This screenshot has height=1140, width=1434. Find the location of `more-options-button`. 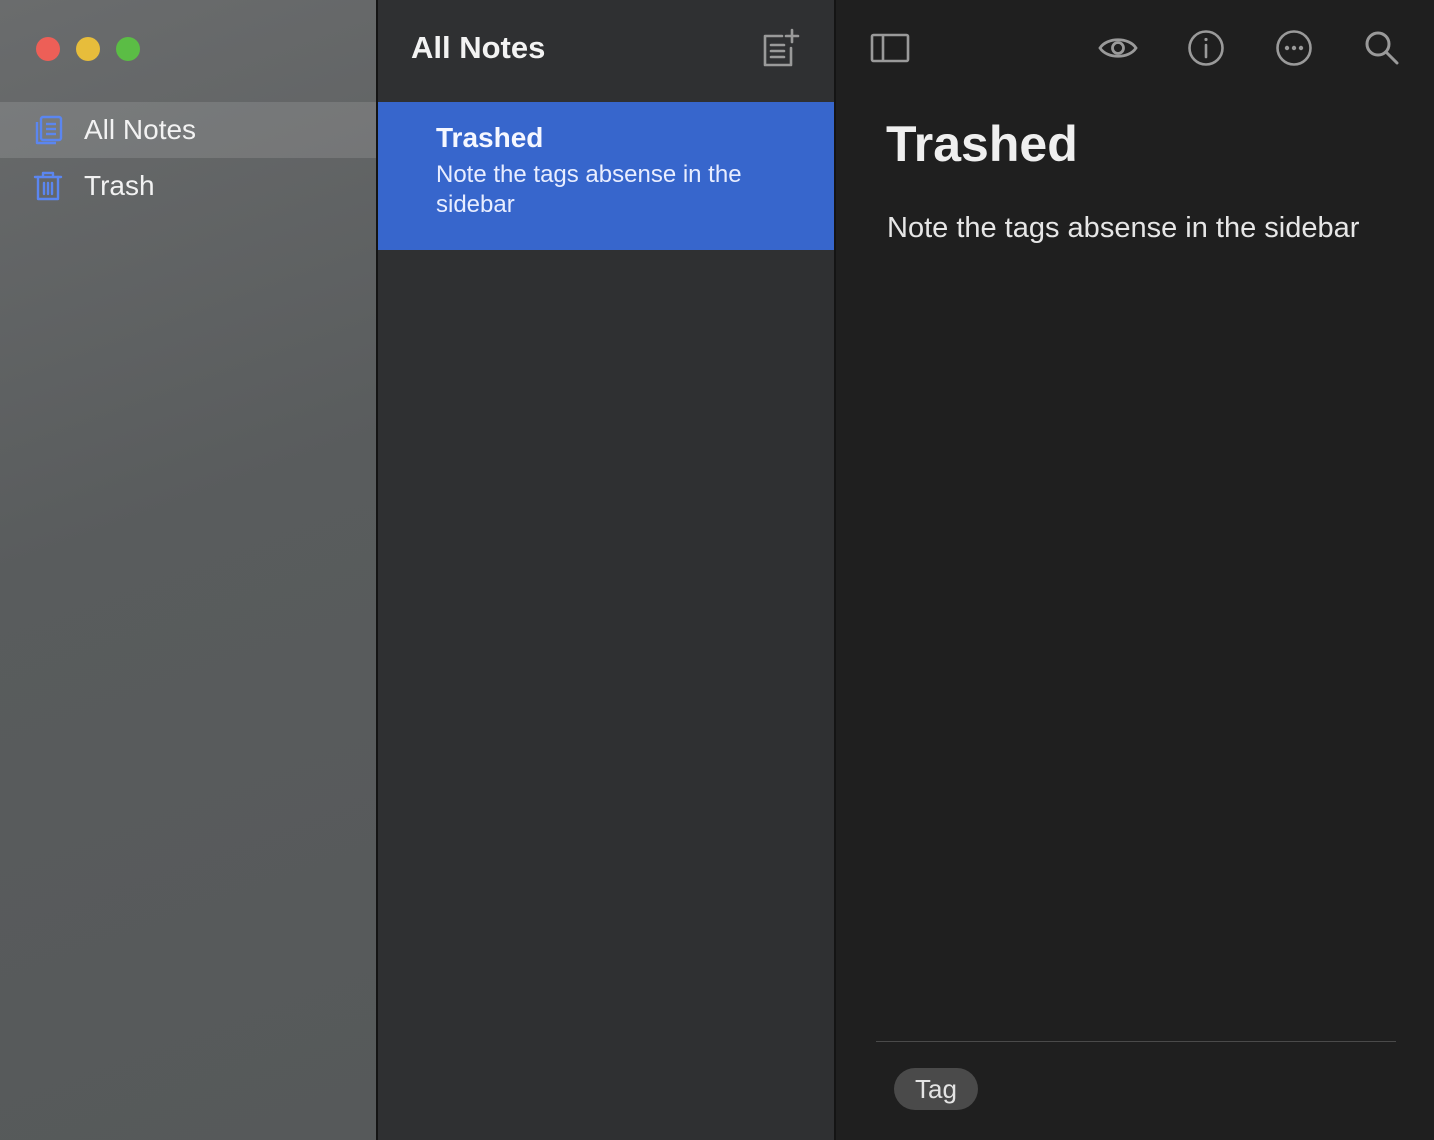

more-options-button is located at coordinates (1294, 50).